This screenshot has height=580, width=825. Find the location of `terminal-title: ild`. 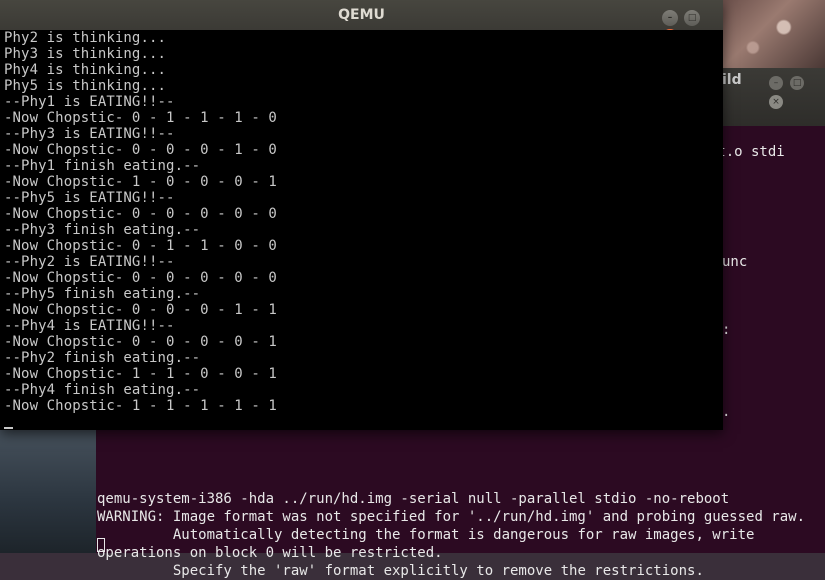

terminal-title: ild is located at coordinates (732, 80).